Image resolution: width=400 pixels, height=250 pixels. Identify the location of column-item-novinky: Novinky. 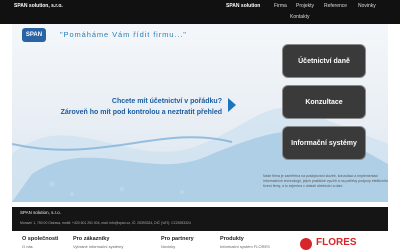
(168, 246).